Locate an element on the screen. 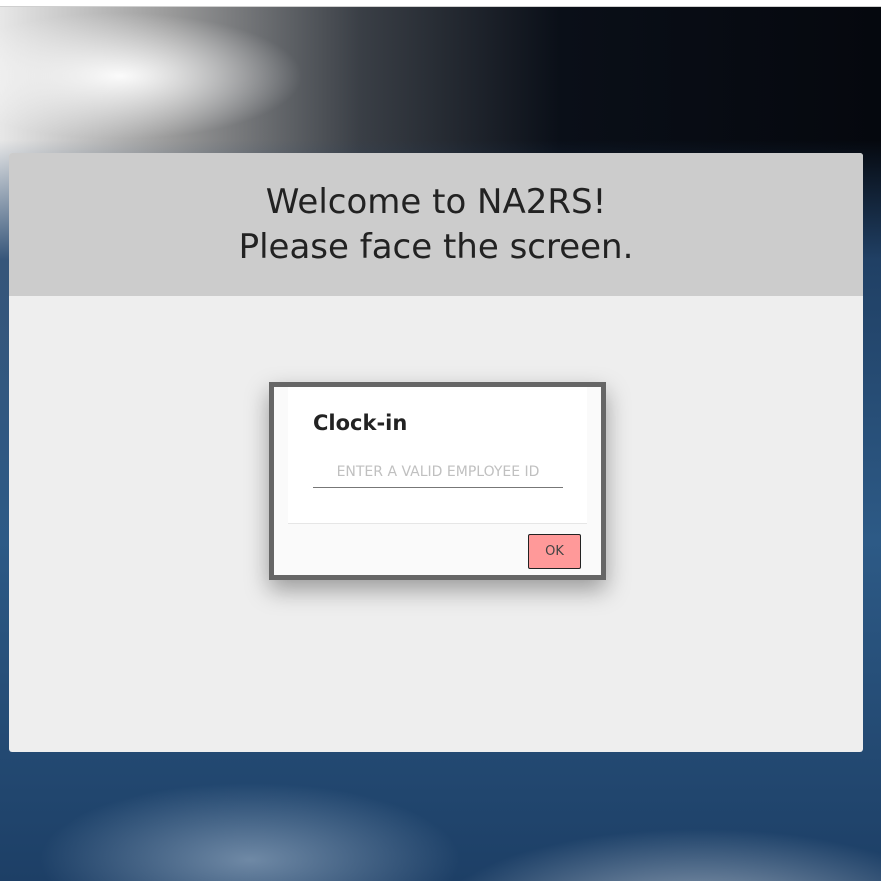 This screenshot has height=881, width=881. dialog-title: Clock-in is located at coordinates (360, 423).